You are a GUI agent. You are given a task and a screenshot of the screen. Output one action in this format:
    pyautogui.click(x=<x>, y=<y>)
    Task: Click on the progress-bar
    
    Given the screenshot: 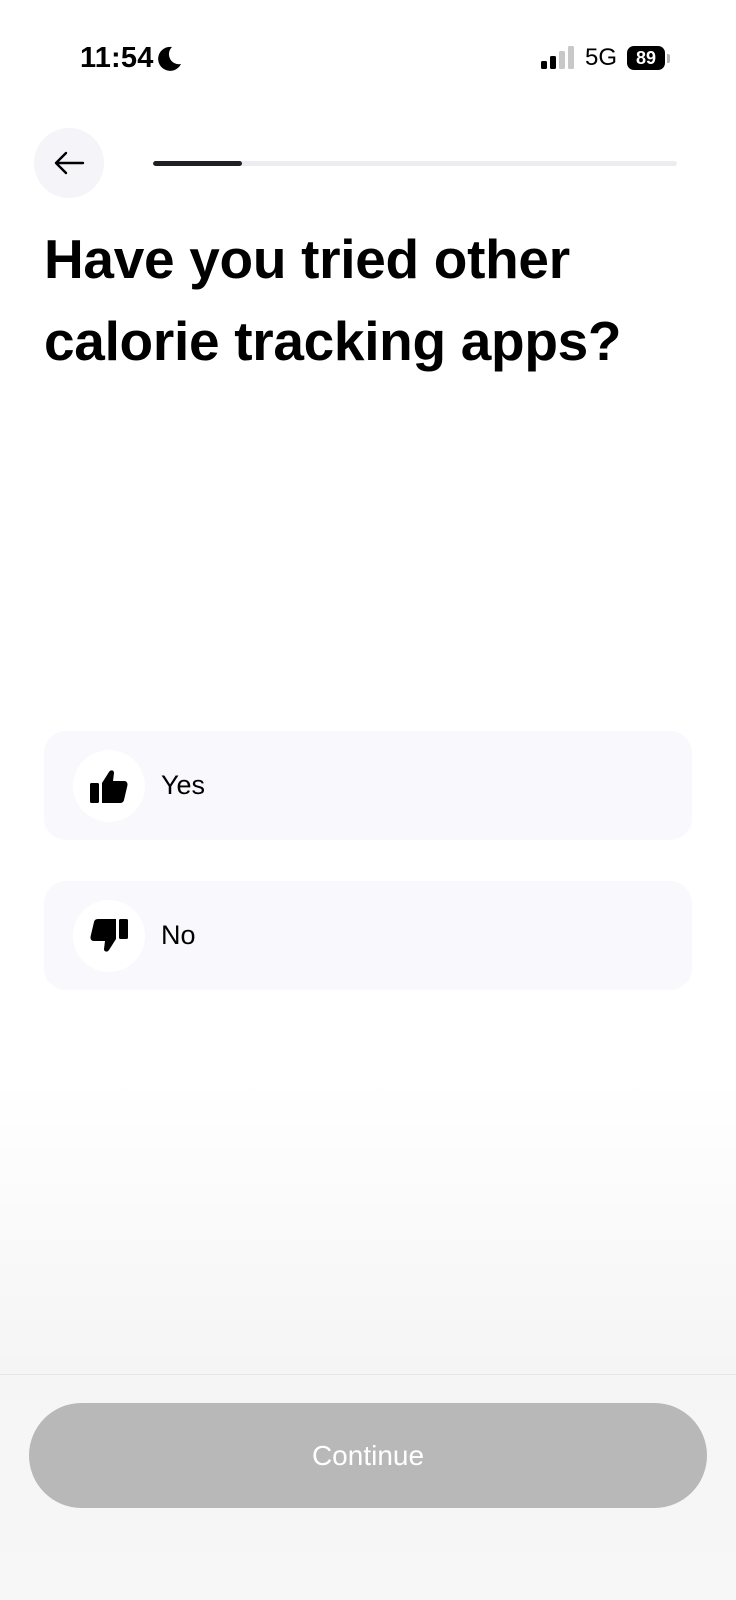 What is the action you would take?
    pyautogui.click(x=415, y=163)
    